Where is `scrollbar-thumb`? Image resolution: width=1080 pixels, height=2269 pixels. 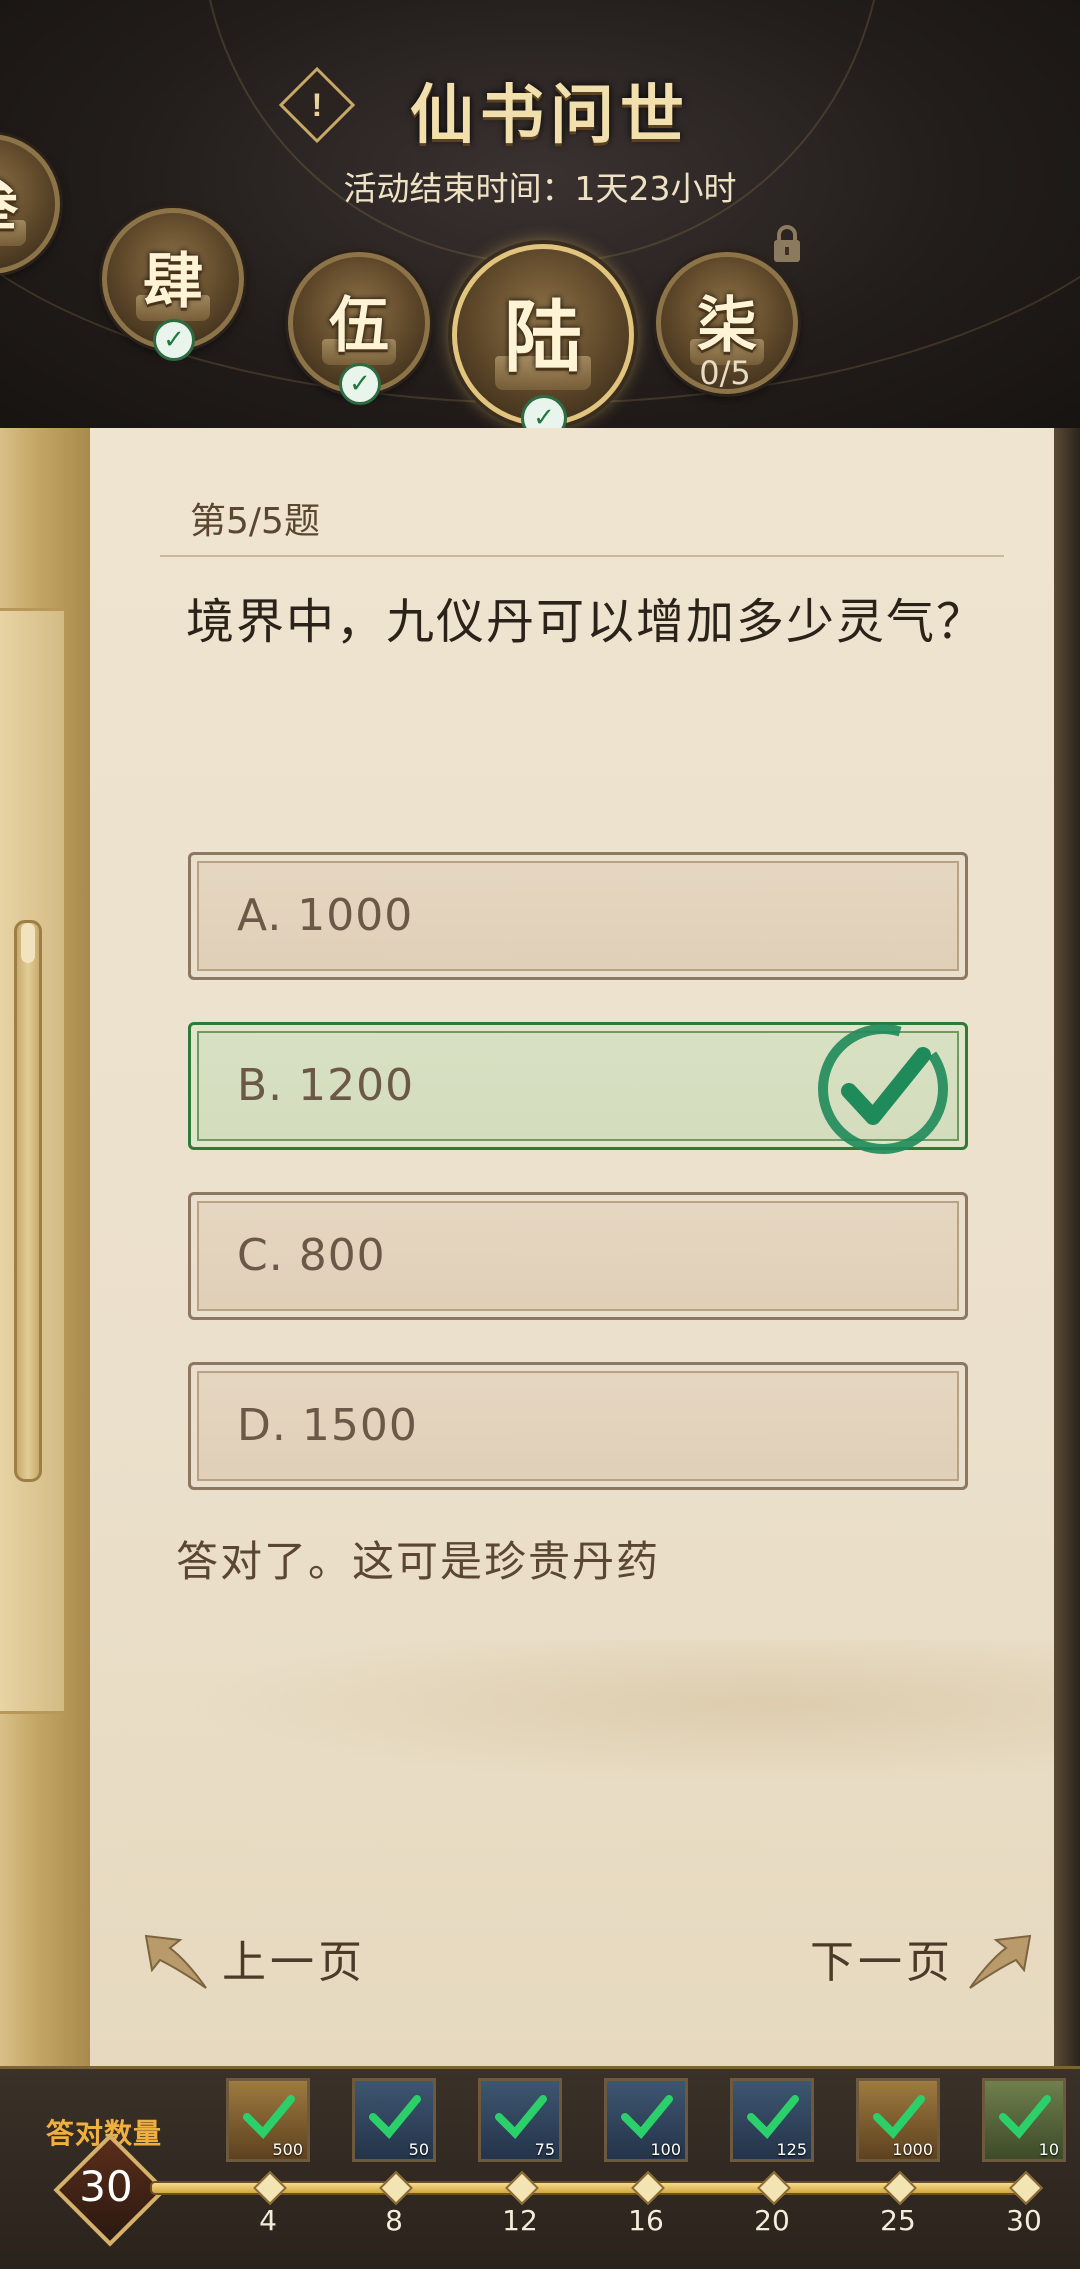 scrollbar-thumb is located at coordinates (28, 943).